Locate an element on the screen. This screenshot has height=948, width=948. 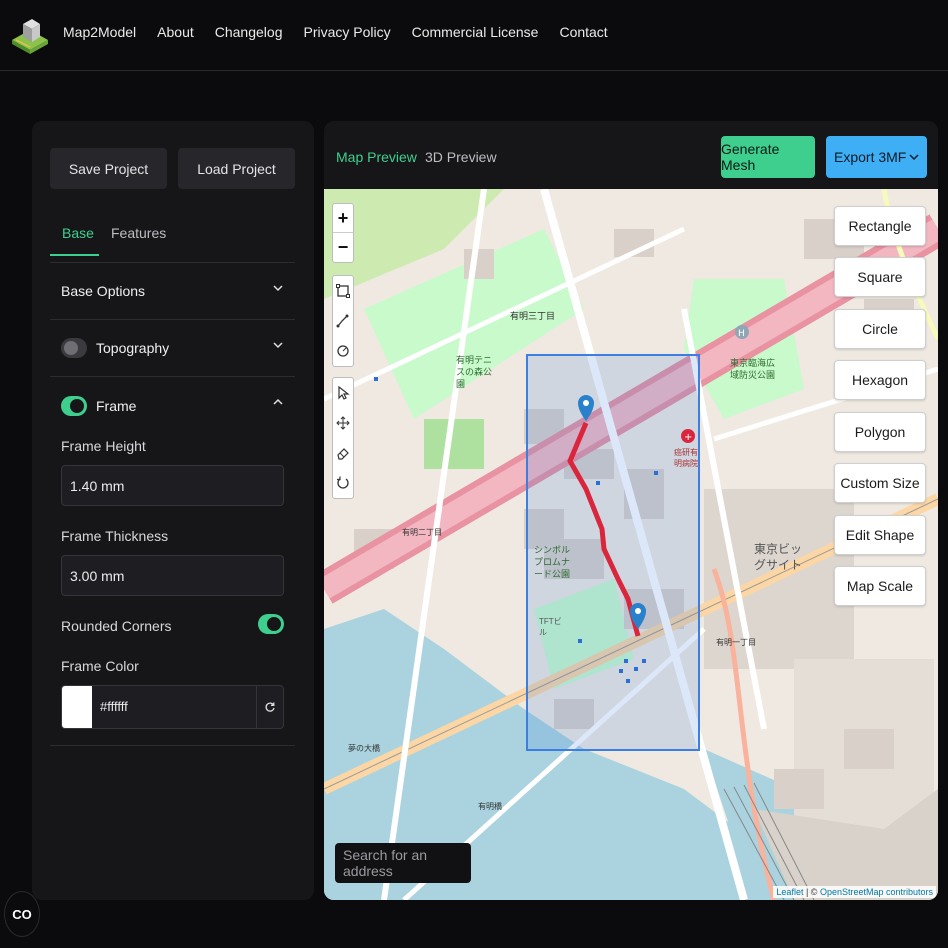
nav-privacy: Privacy Policy is located at coordinates (346, 32).